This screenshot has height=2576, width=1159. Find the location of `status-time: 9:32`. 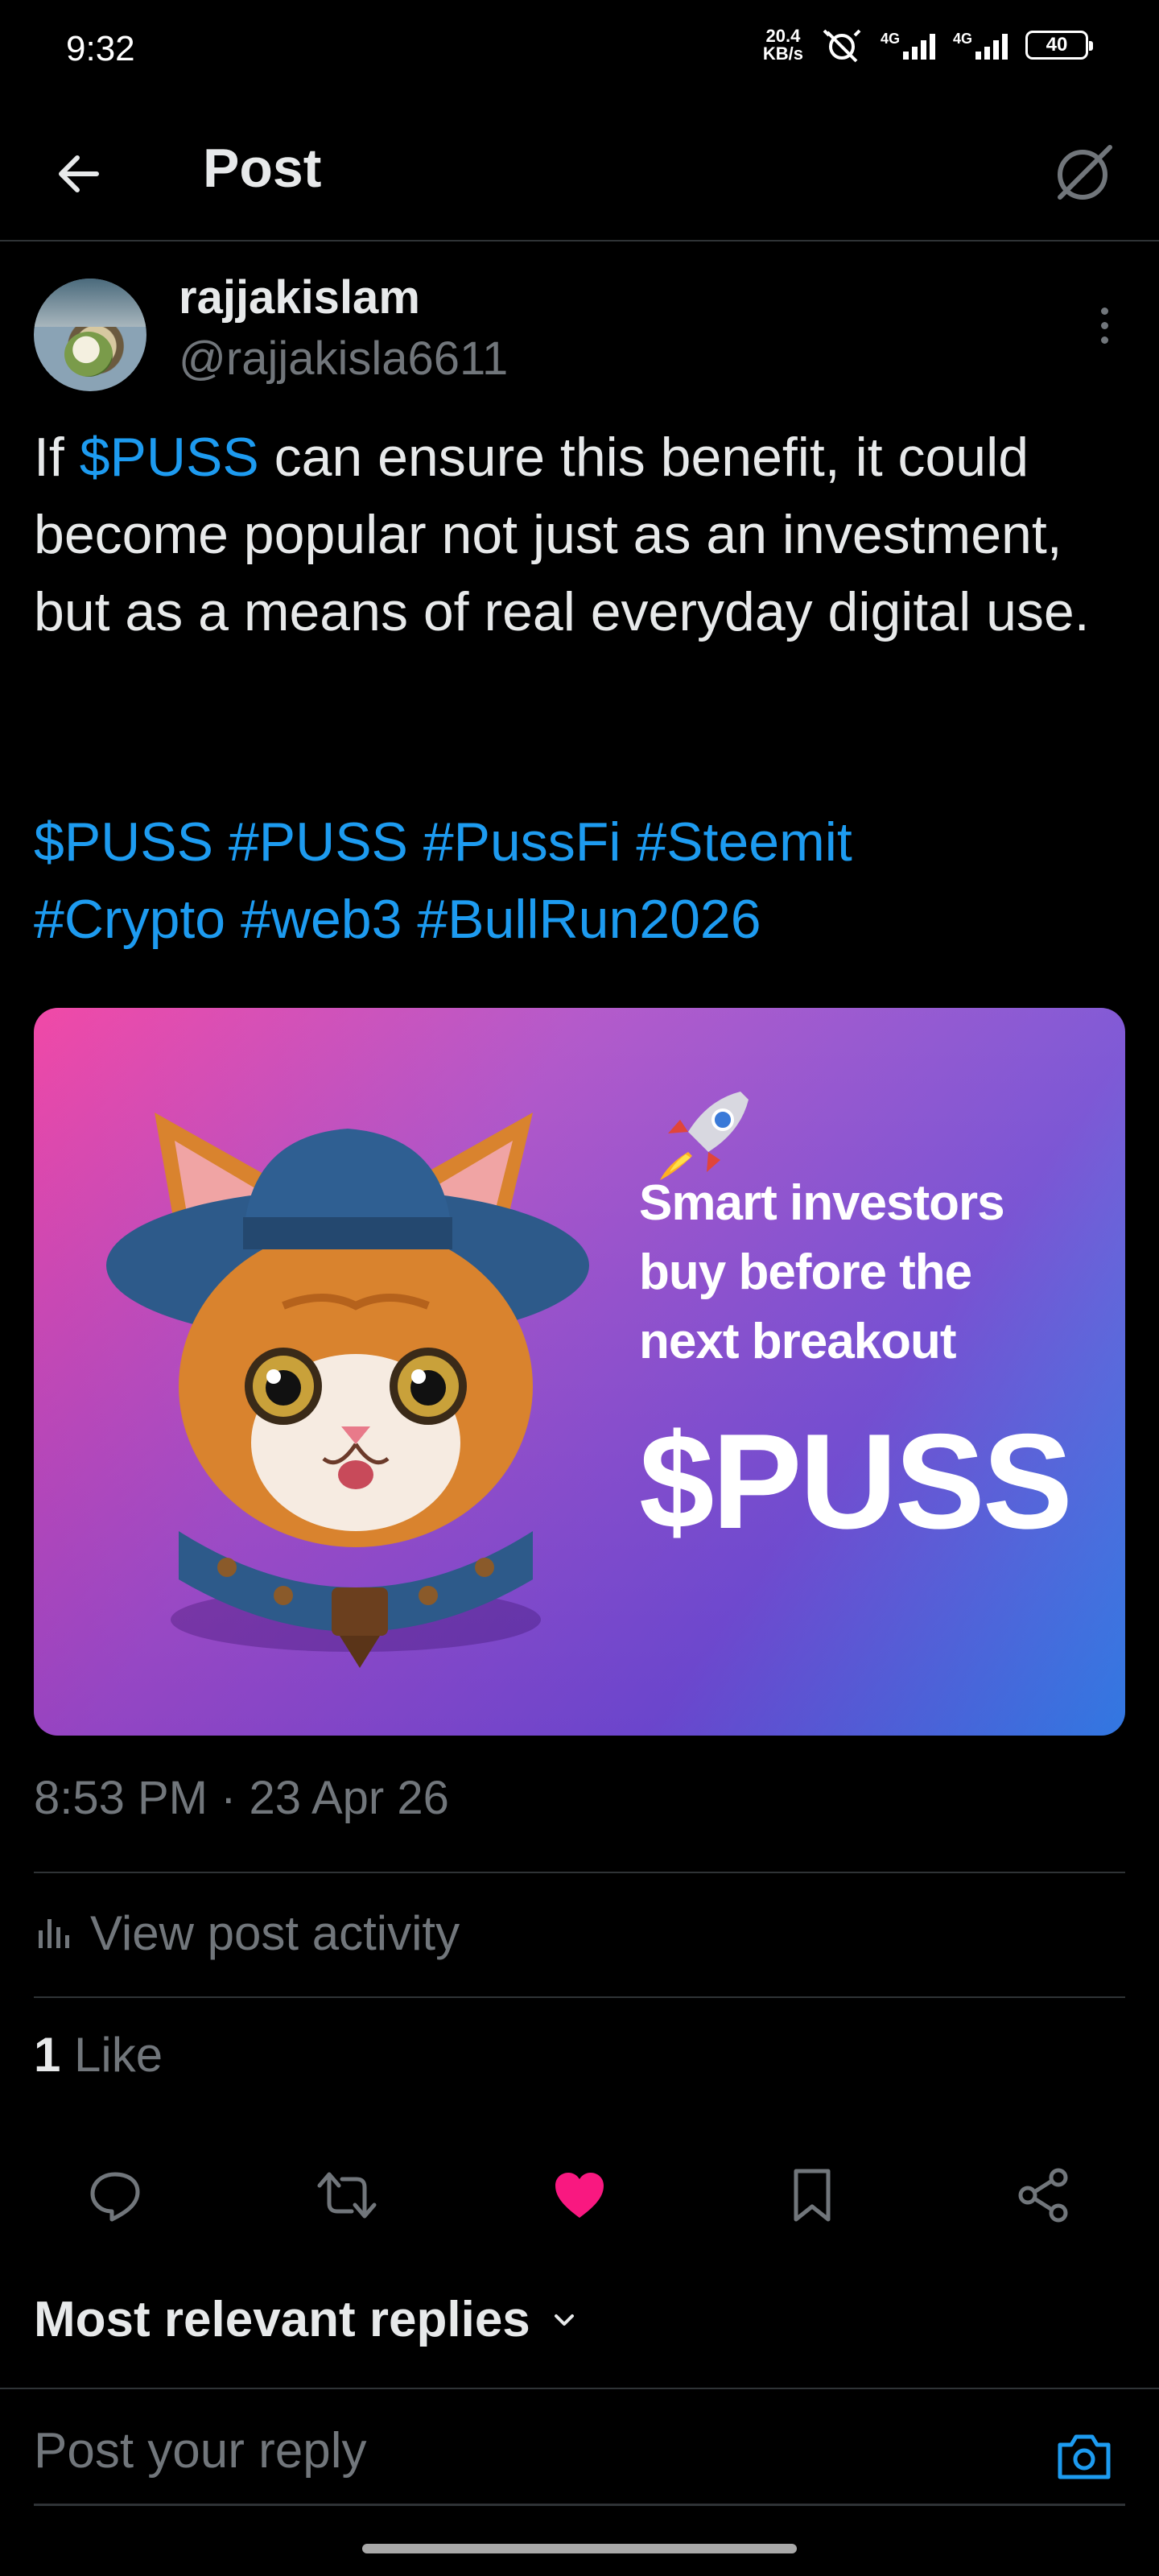

status-time: 9:32 is located at coordinates (100, 48).